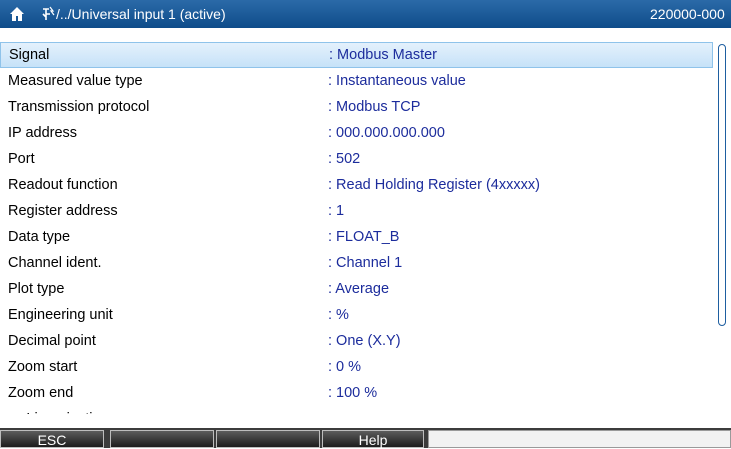 This screenshot has width=731, height=449. I want to click on list-item-register-address: Register address : 1, so click(356, 211).